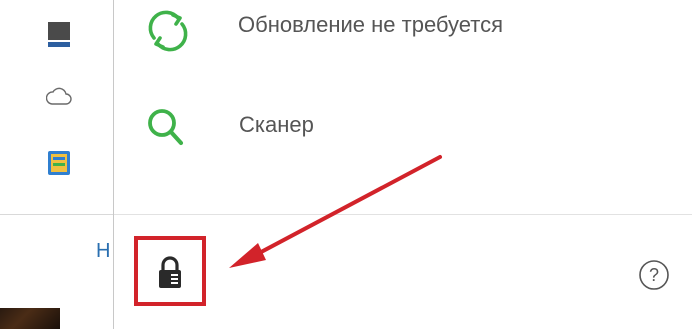  I want to click on help-icon: ?, so click(654, 277).